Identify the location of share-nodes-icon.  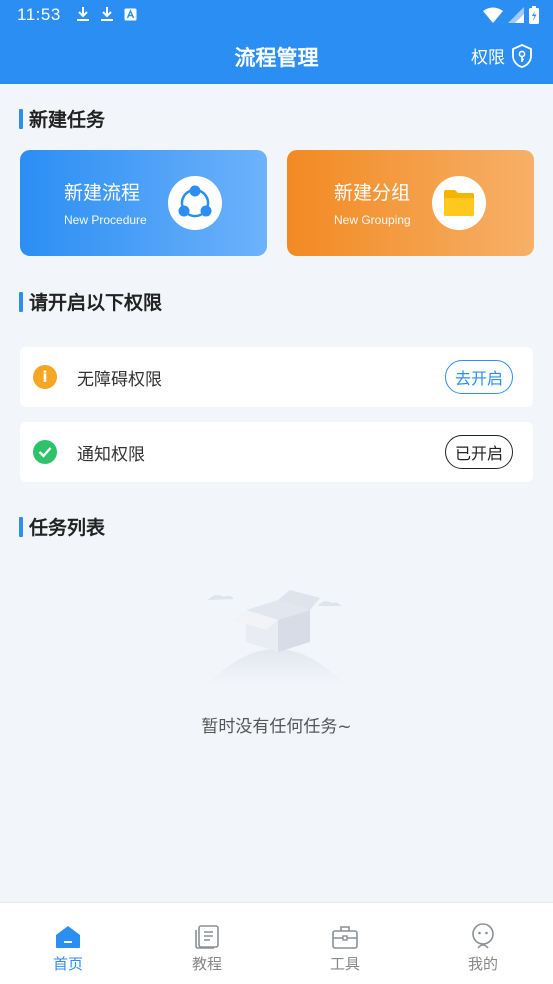
(195, 203).